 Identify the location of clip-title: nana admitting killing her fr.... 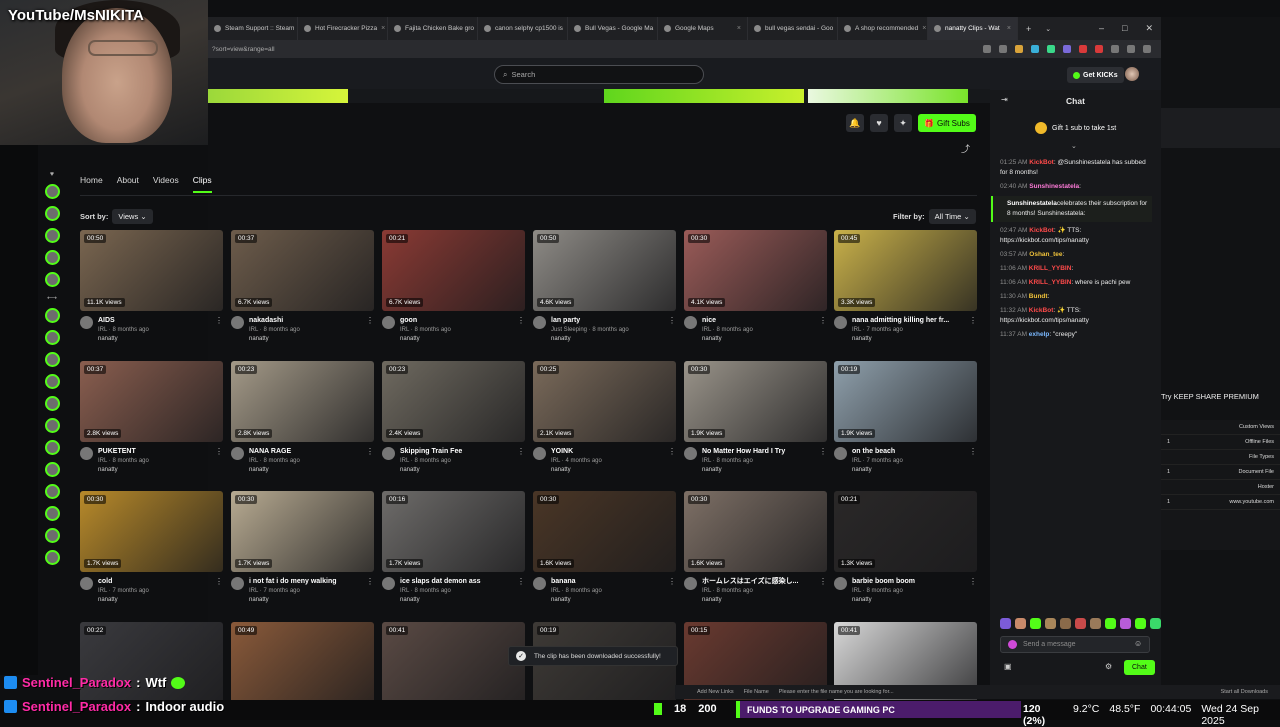
(908, 321).